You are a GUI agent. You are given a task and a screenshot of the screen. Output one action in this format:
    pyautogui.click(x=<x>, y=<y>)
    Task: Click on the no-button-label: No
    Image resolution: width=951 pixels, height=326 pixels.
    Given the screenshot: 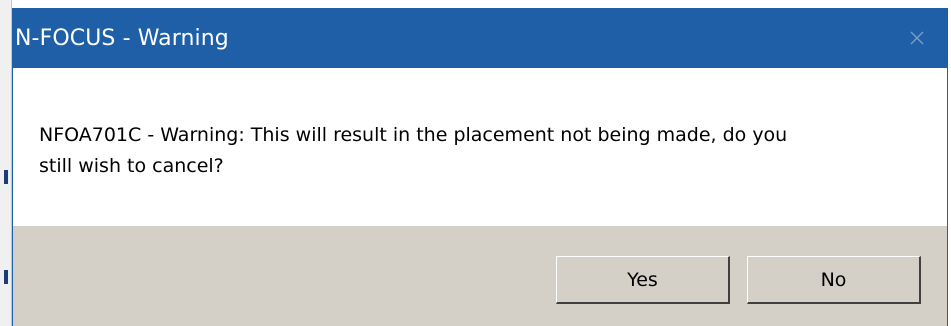 What is the action you would take?
    pyautogui.click(x=833, y=279)
    